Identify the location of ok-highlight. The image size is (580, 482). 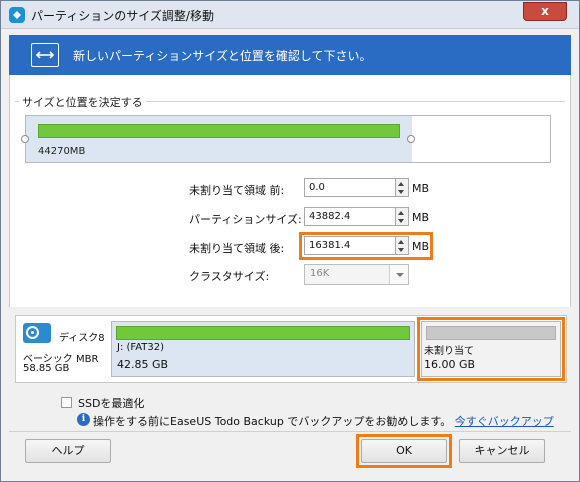
(404, 451).